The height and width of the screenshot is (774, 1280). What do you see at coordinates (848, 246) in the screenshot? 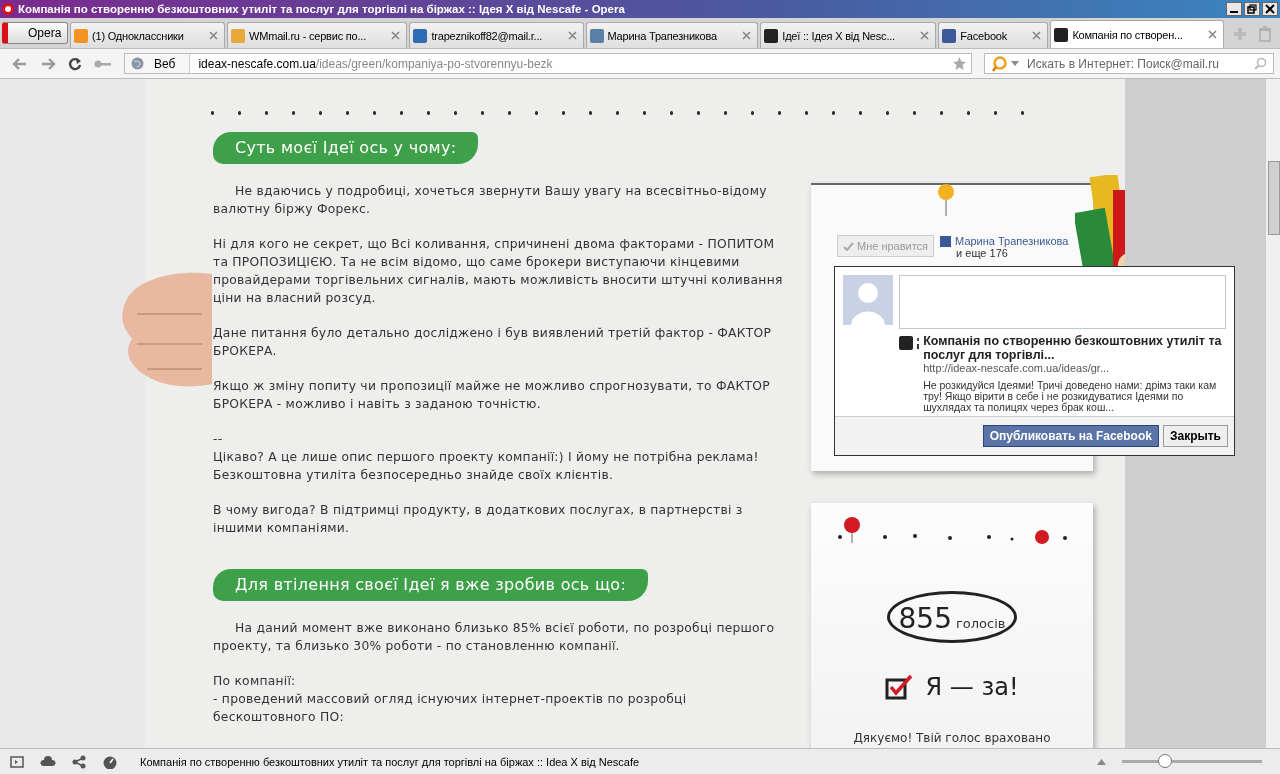
I see `check-icon` at bounding box center [848, 246].